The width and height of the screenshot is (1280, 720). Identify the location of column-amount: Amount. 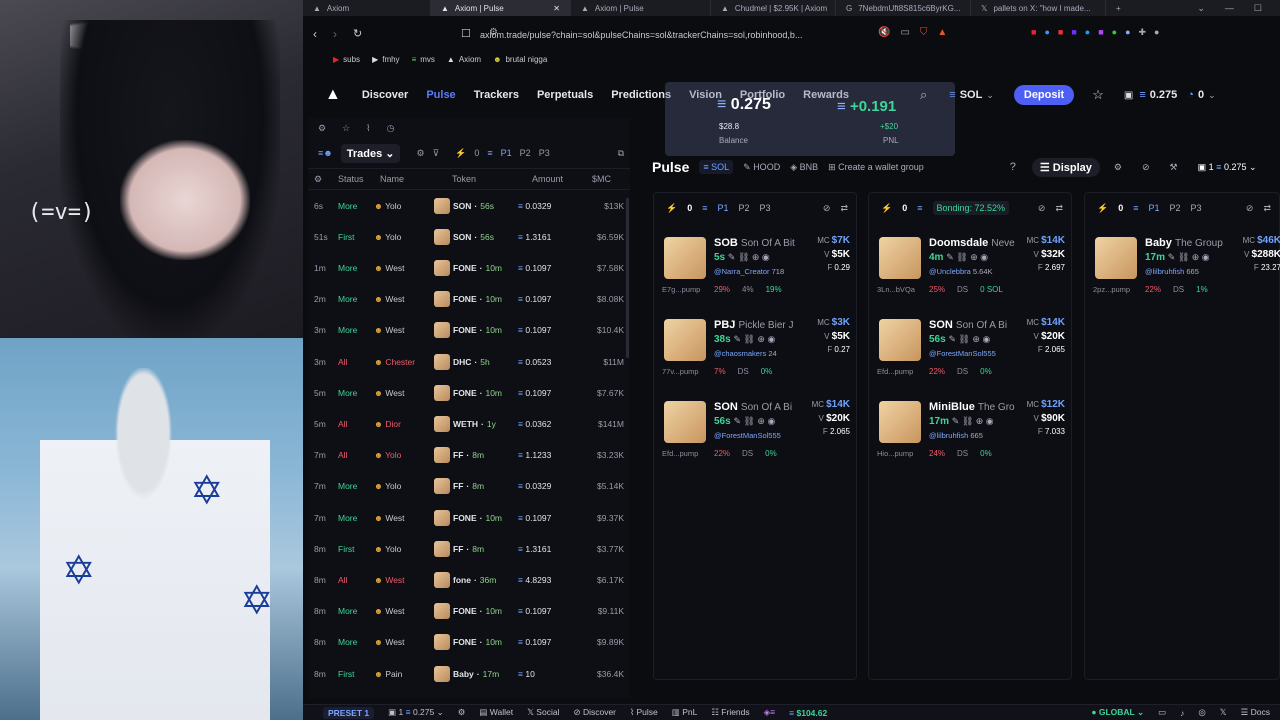
(562, 179).